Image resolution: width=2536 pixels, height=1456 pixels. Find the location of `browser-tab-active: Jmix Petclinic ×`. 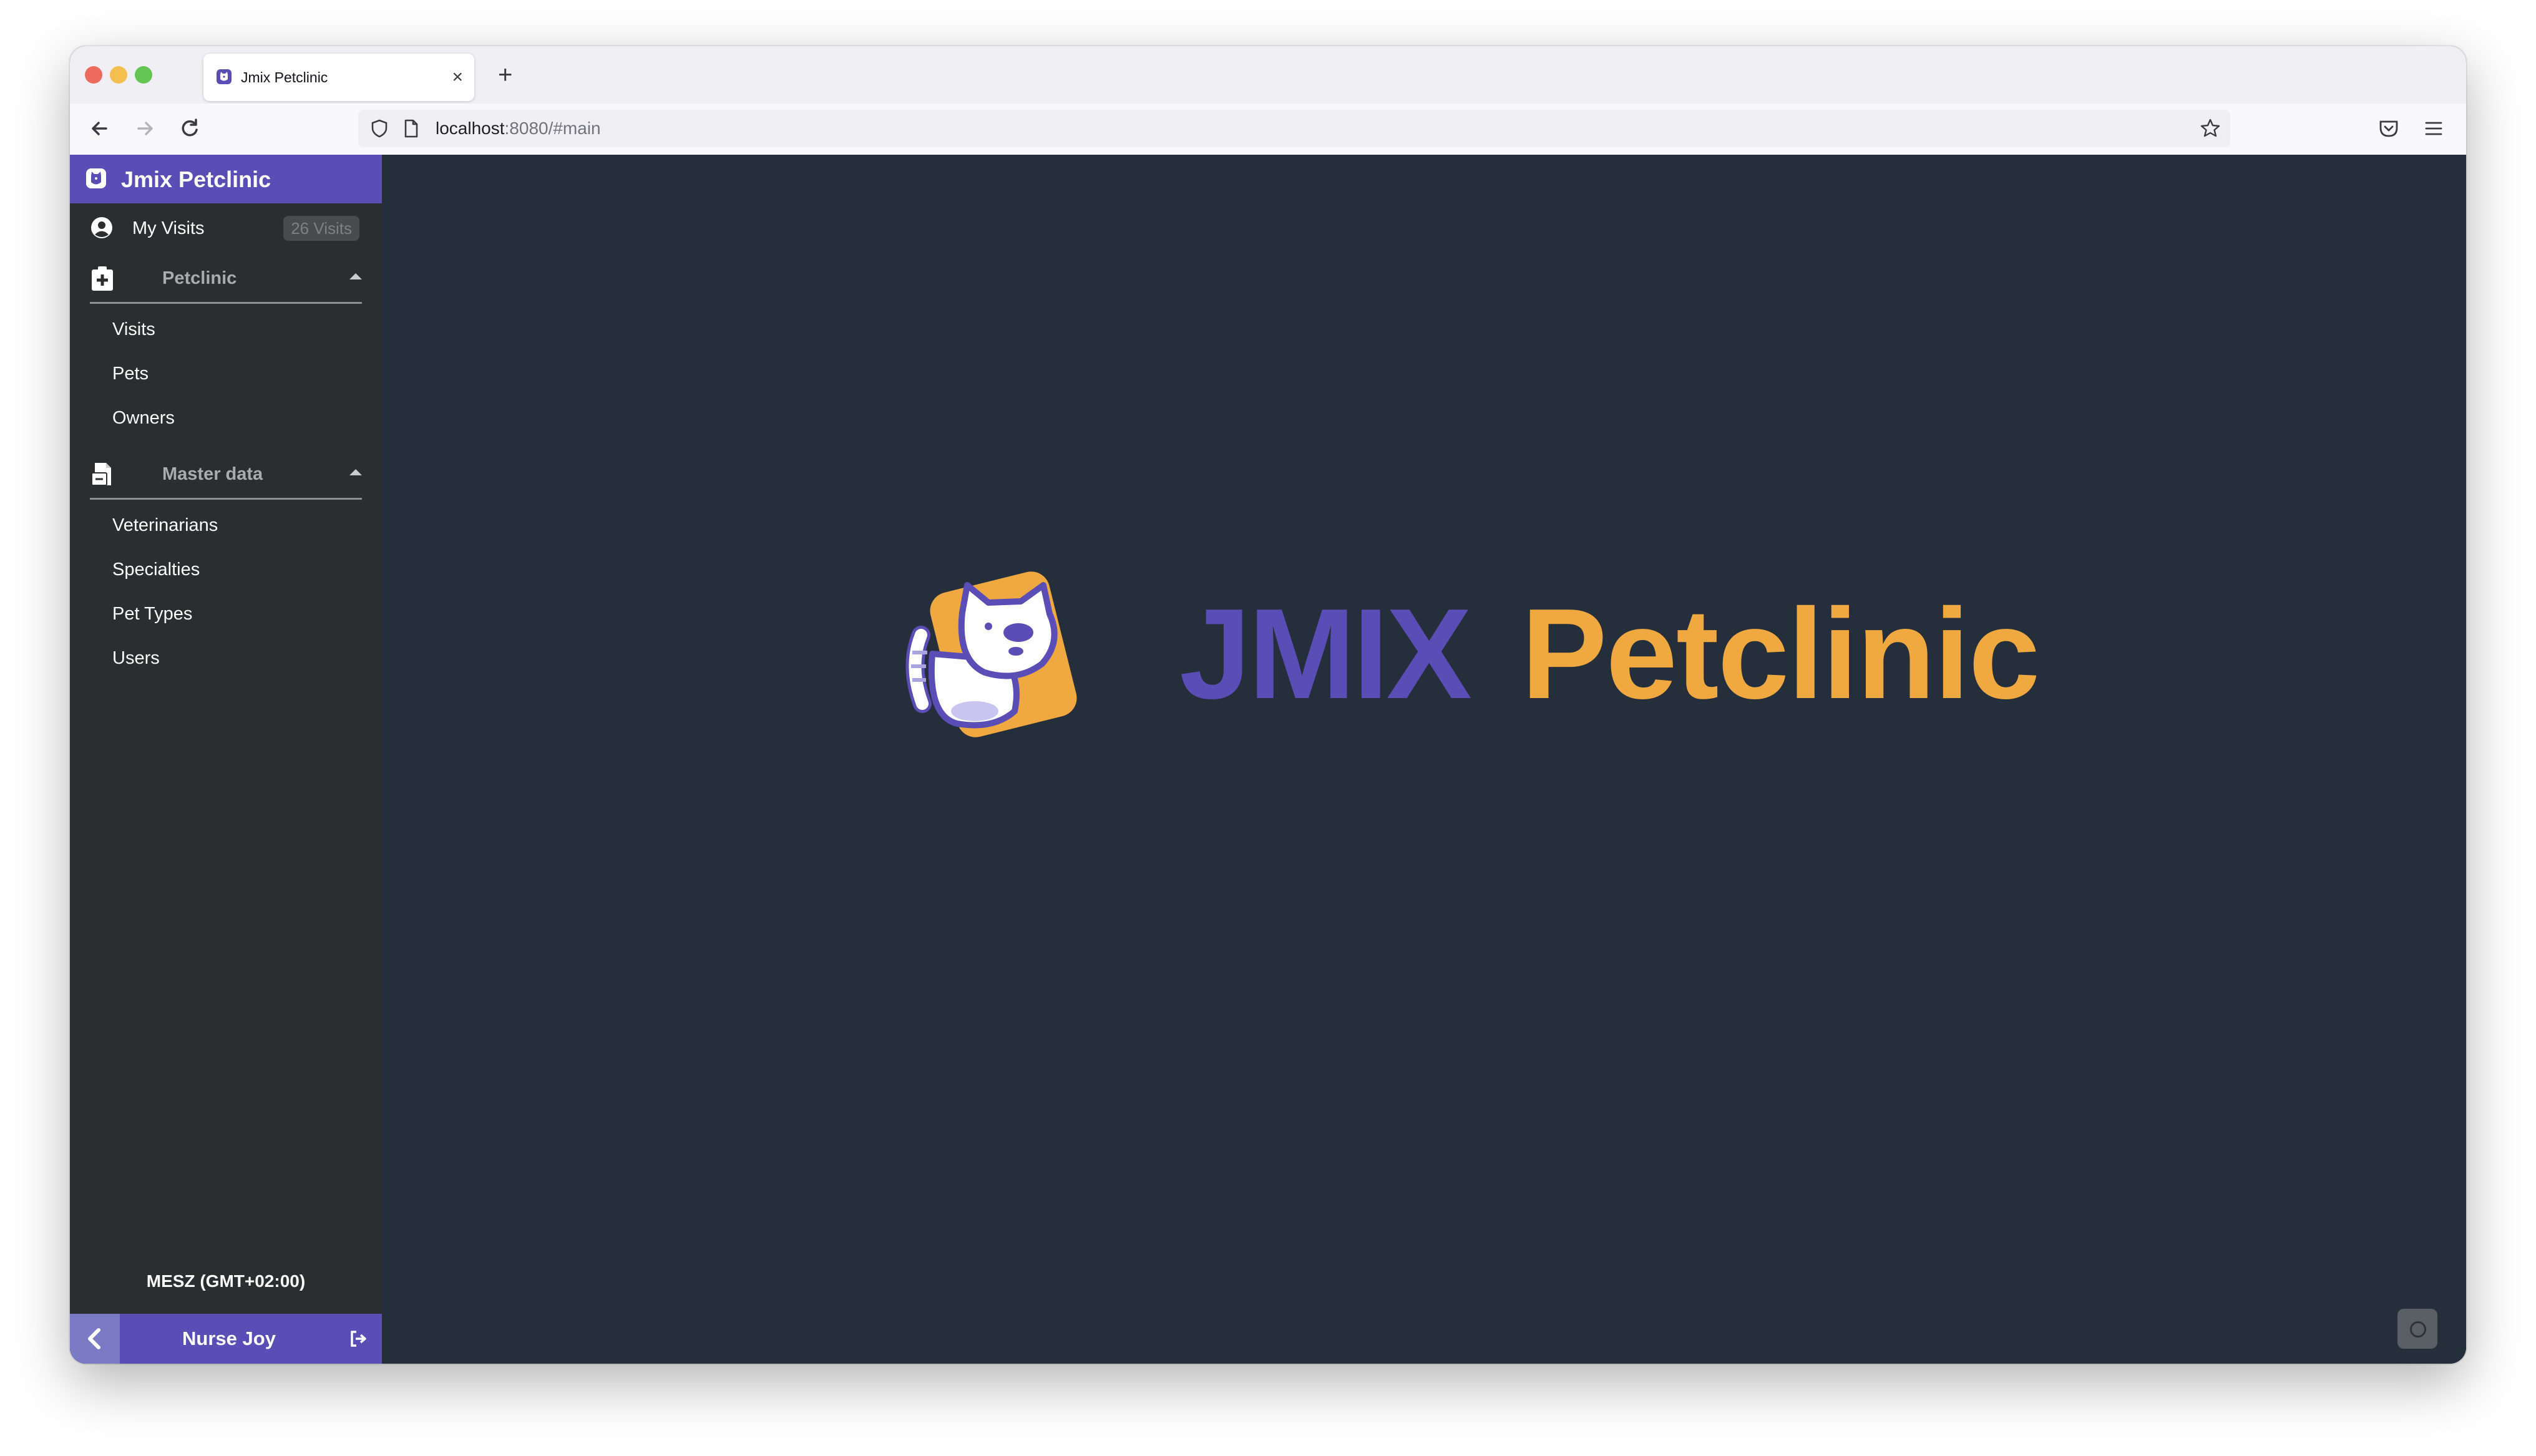

browser-tab-active: Jmix Petclinic × is located at coordinates (338, 77).